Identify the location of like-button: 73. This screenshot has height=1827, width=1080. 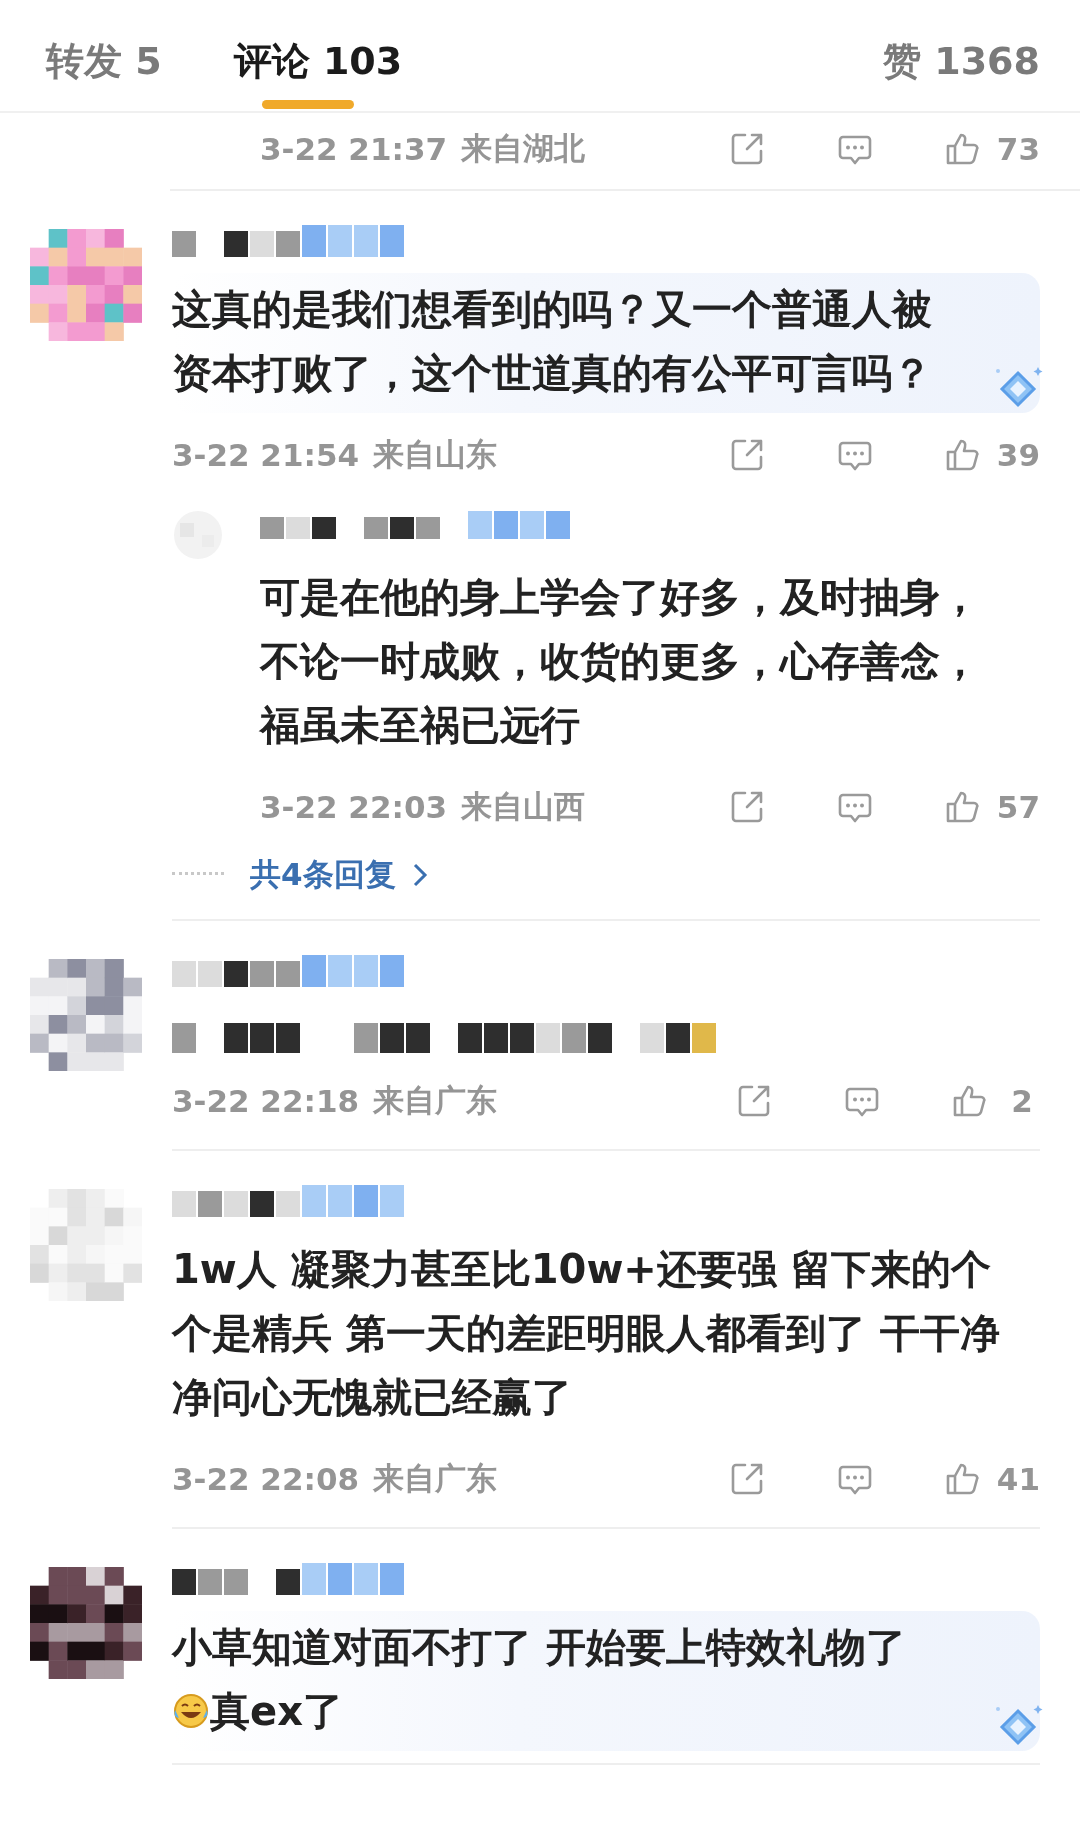
(991, 149).